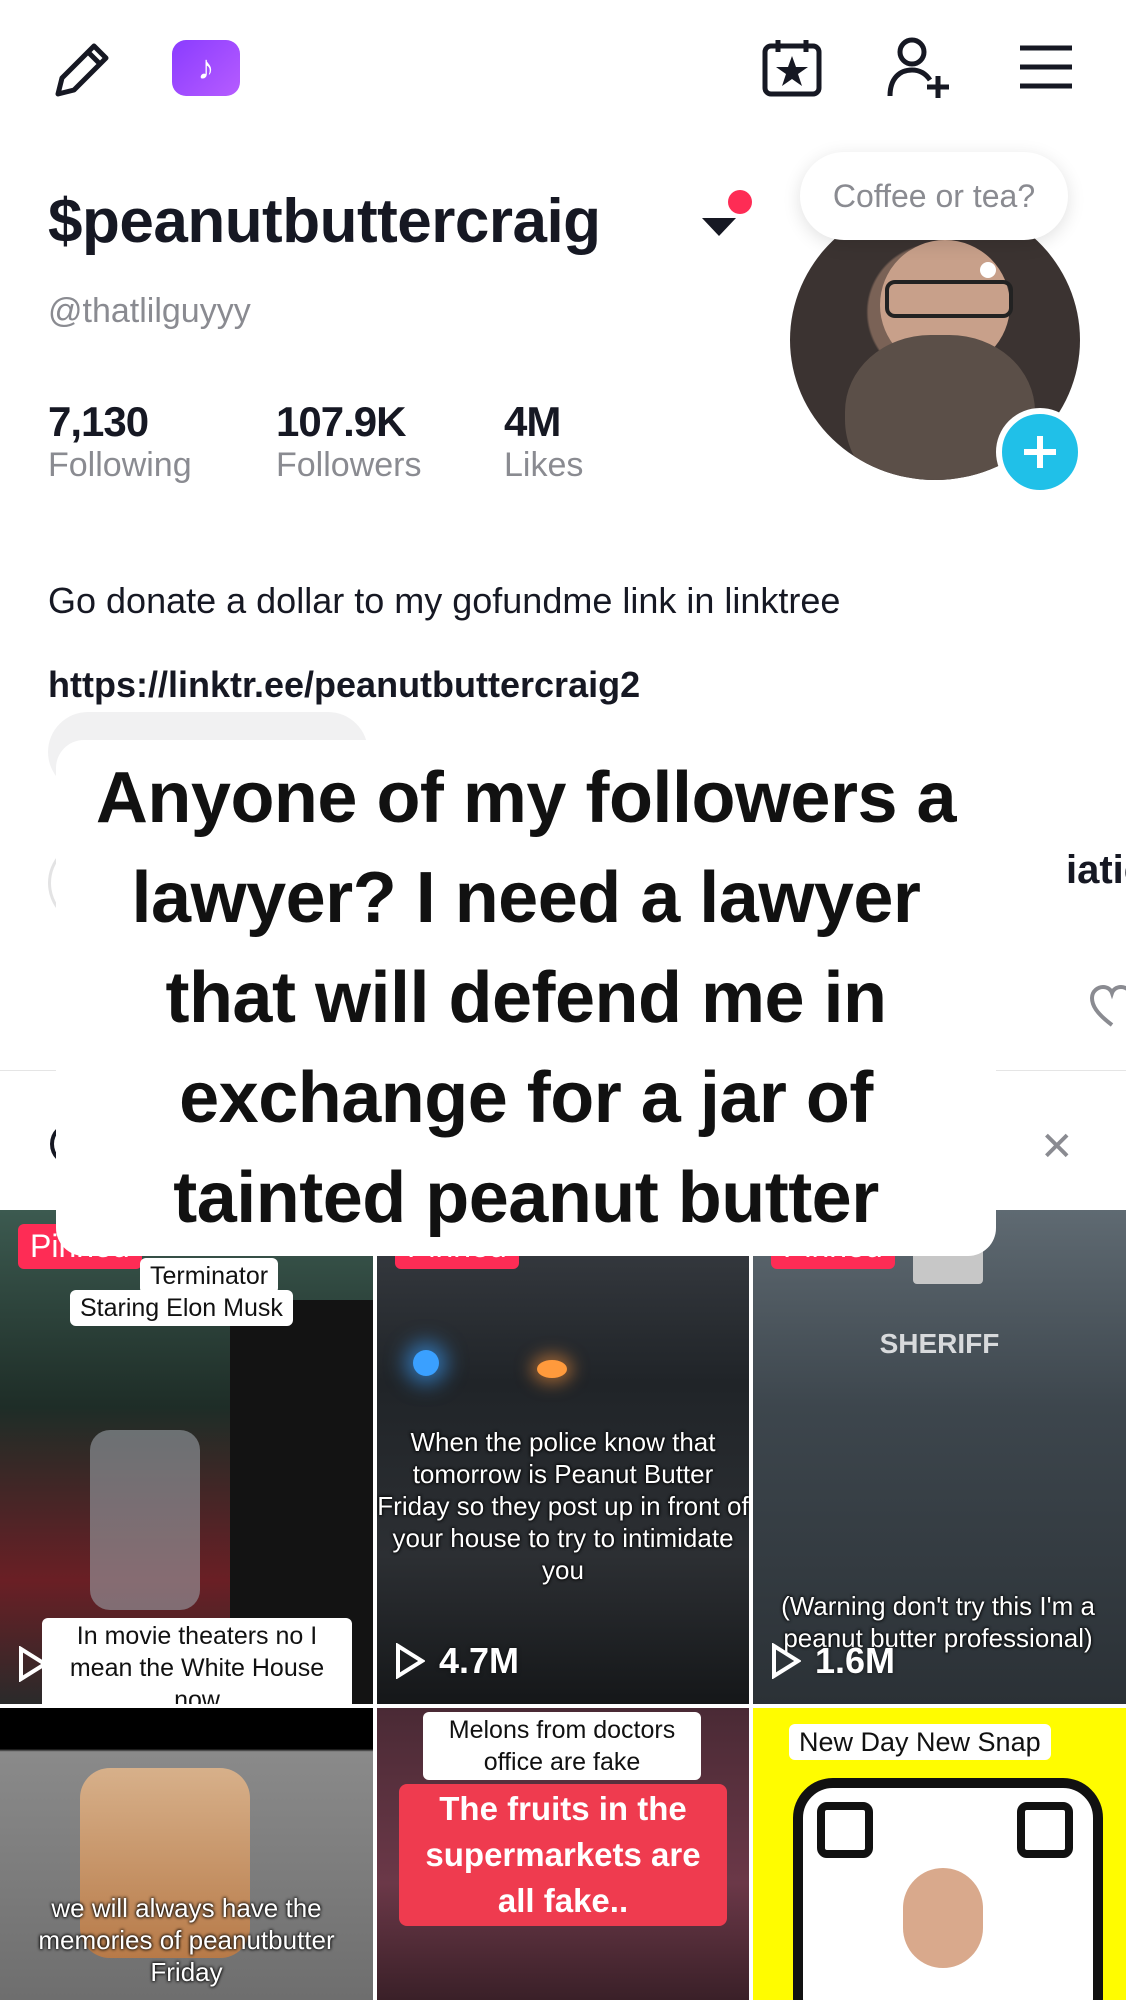 The width and height of the screenshot is (1126, 2000). What do you see at coordinates (532, 421) in the screenshot?
I see `stat-value: 4M` at bounding box center [532, 421].